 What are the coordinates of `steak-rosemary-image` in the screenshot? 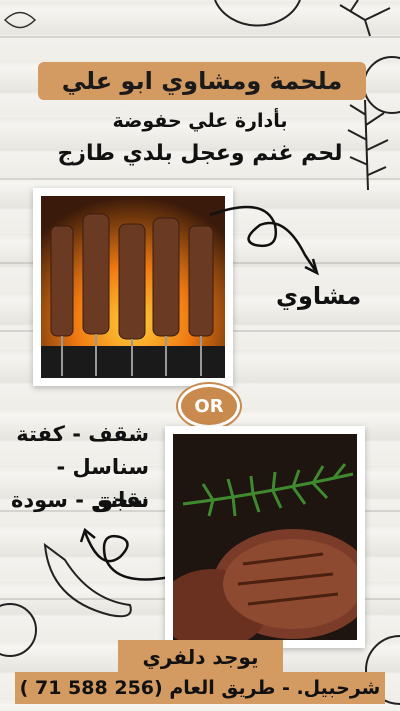 It's located at (265, 537).